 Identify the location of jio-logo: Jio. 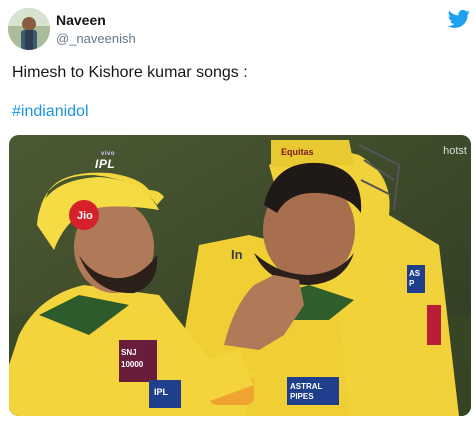
(85, 216).